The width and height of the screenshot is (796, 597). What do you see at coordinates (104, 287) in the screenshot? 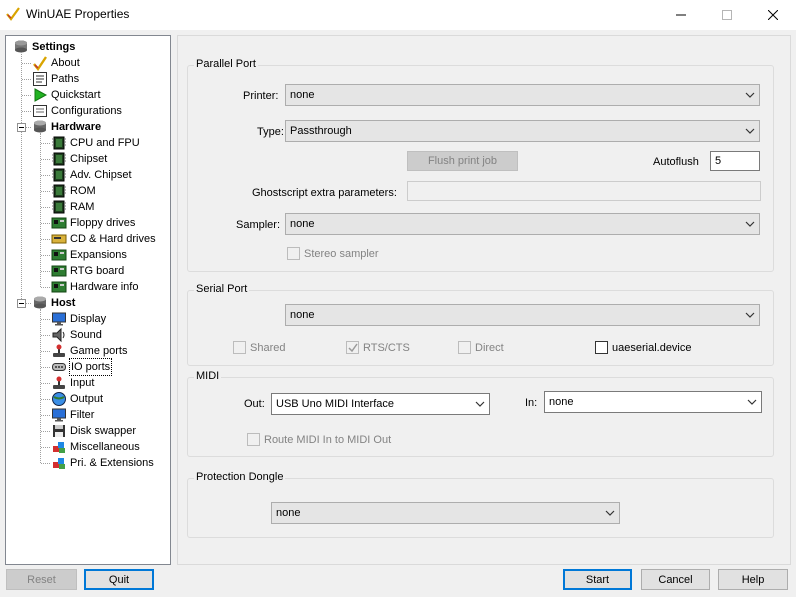
I see `tree-label: Hardware info` at bounding box center [104, 287].